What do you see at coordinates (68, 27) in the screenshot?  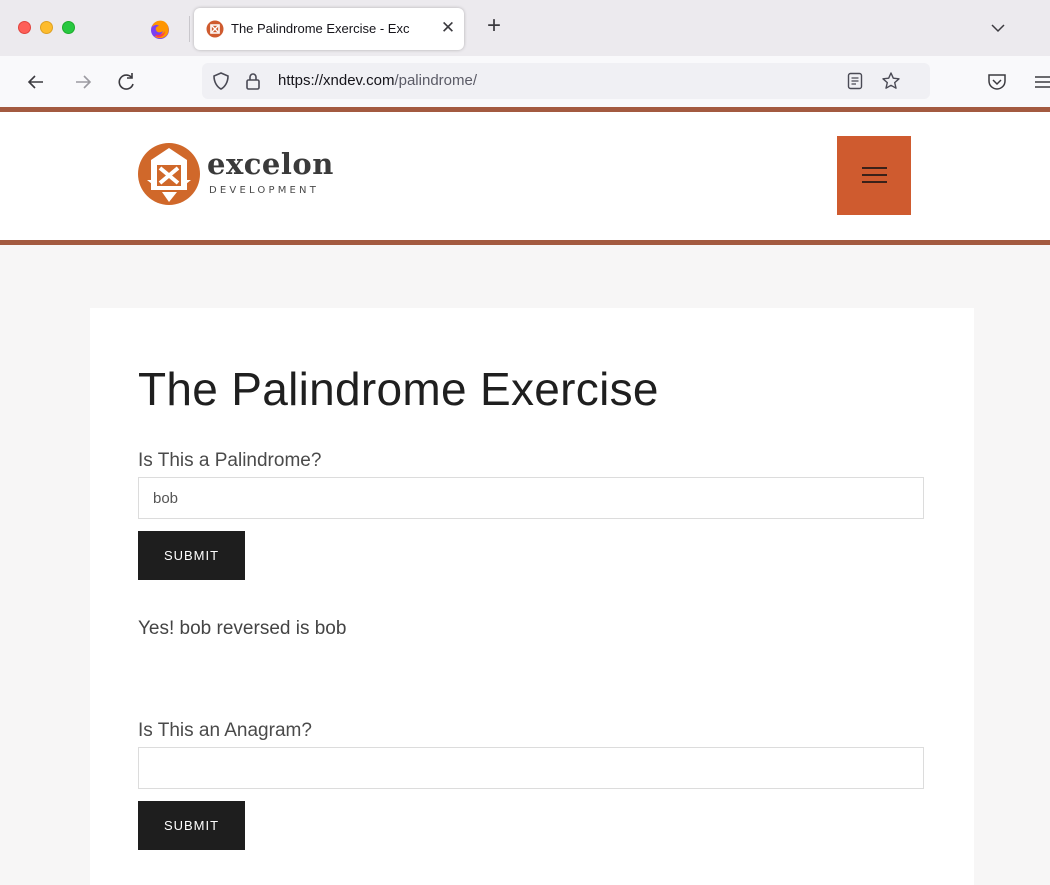 I see `window-zoom-button` at bounding box center [68, 27].